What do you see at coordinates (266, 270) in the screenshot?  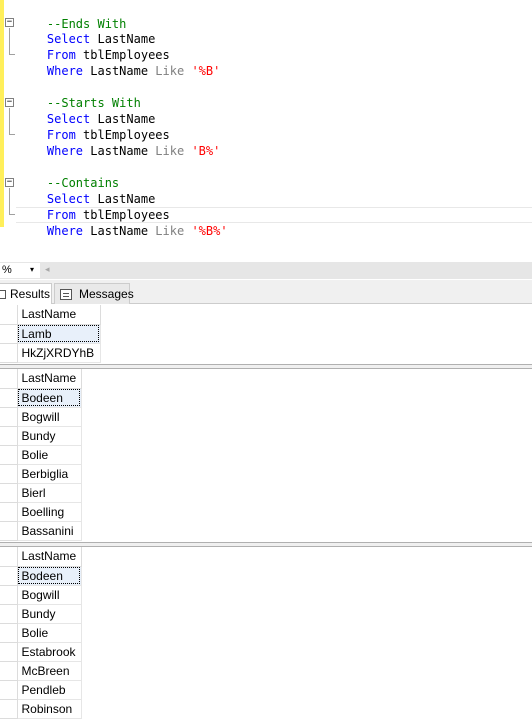 I see `editor-status-strip: % ▾ ◂` at bounding box center [266, 270].